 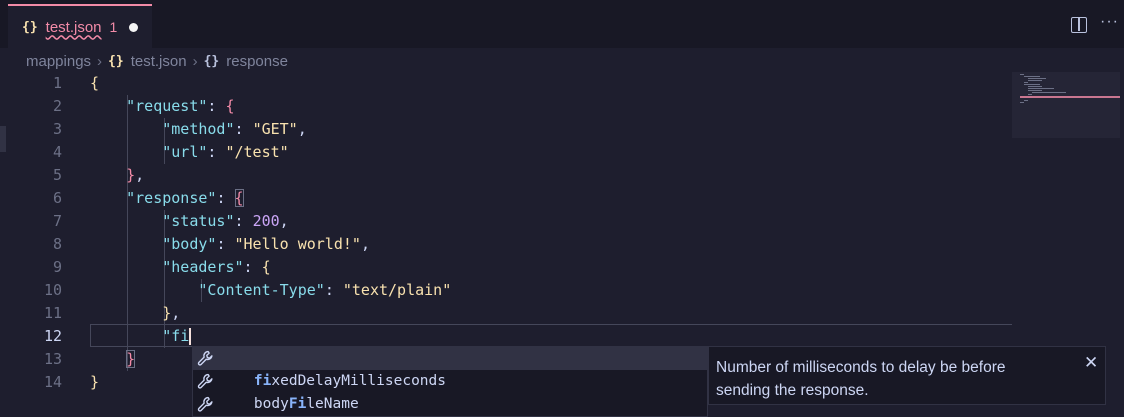 What do you see at coordinates (450, 404) in the screenshot?
I see `suggestion-item: fromConfiguredStub` at bounding box center [450, 404].